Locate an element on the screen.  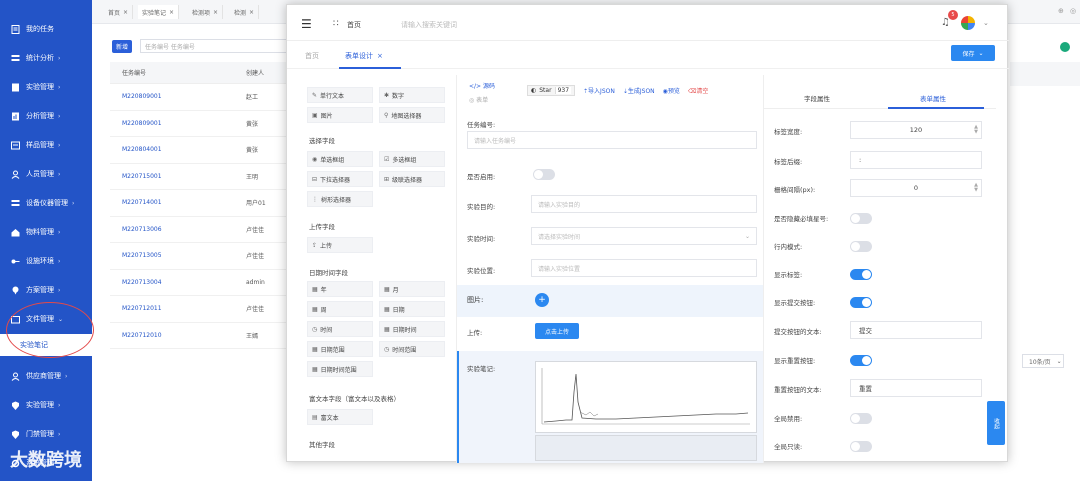
palette-item: ✎ 单行文本 is located at coordinates (340, 95).